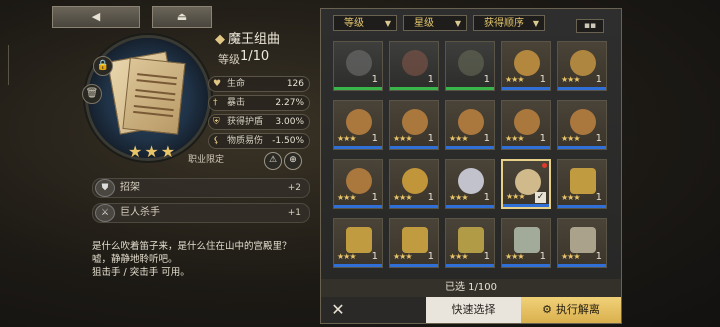 This screenshot has width=720, height=327. Describe the element at coordinates (248, 39) in the screenshot. I see `item-title: ◆ 魔王组曲` at that location.